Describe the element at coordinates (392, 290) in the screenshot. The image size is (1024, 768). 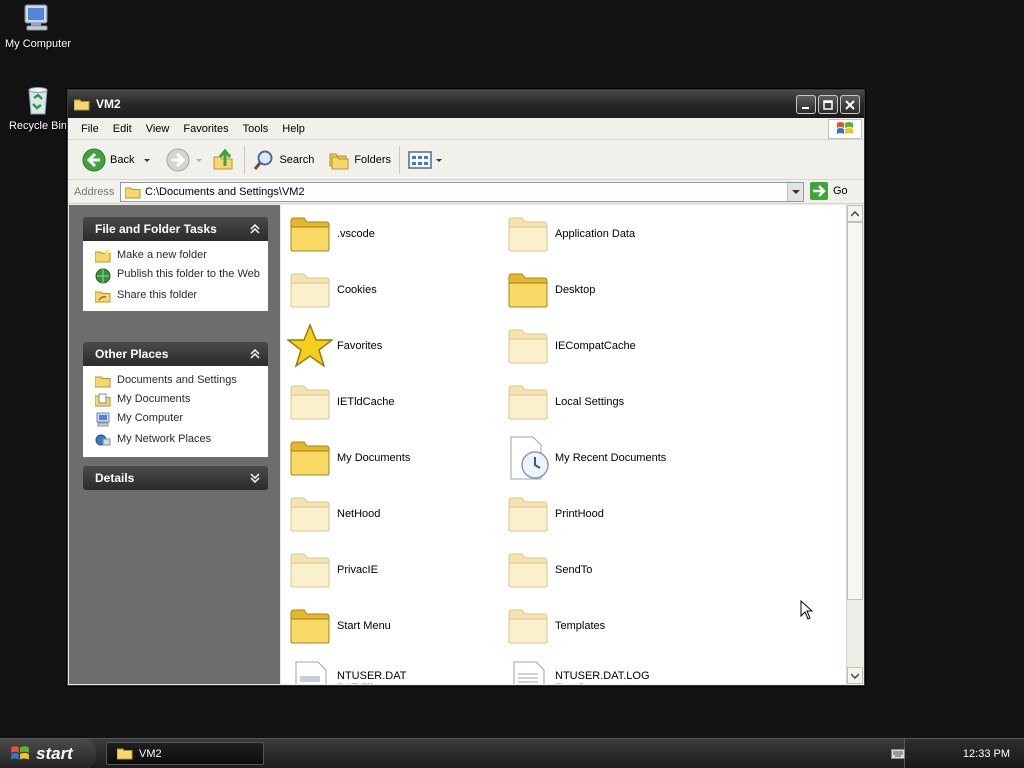
I see `file-item: Cookies` at that location.